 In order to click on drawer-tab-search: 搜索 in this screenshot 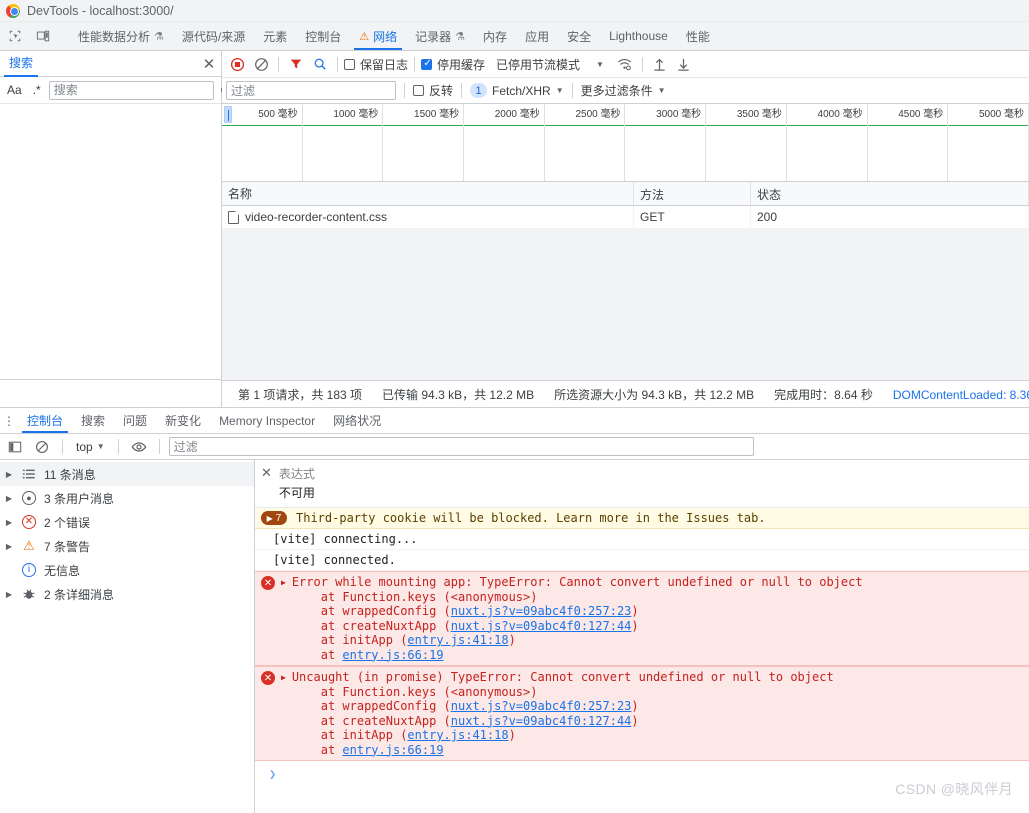, I will do `click(93, 420)`.